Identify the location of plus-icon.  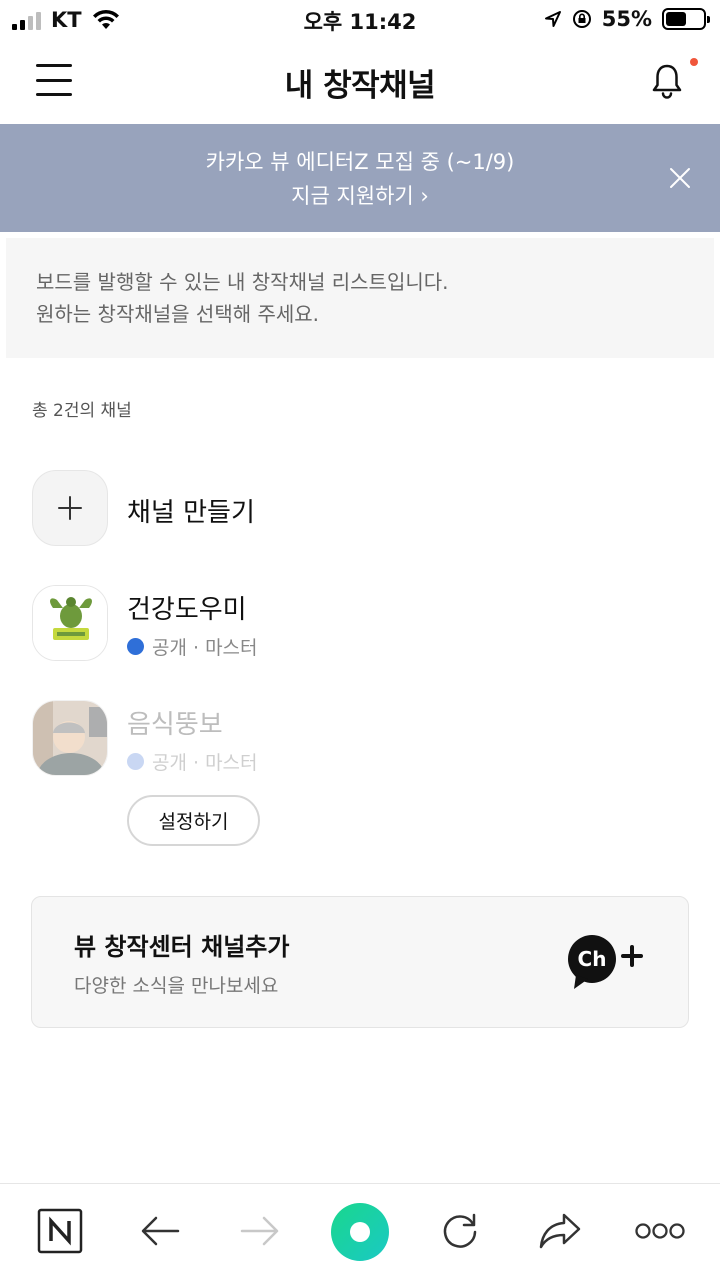
(70, 508).